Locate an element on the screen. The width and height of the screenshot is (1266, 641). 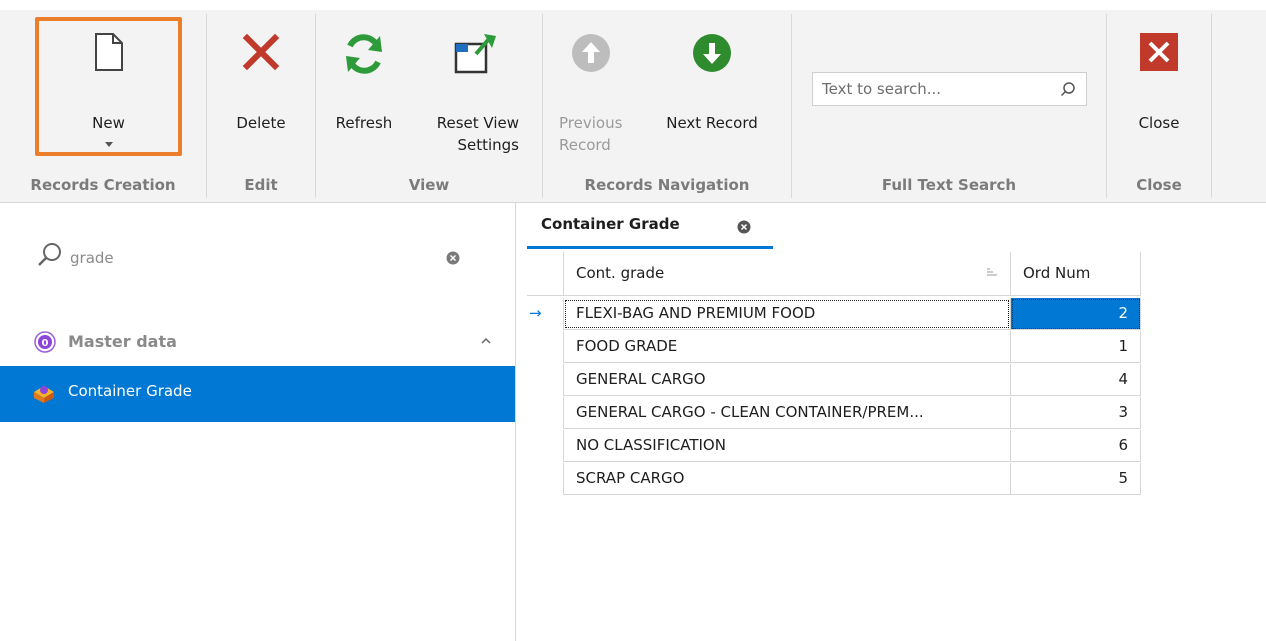
cell-ord-num: 5 is located at coordinates (1076, 479).